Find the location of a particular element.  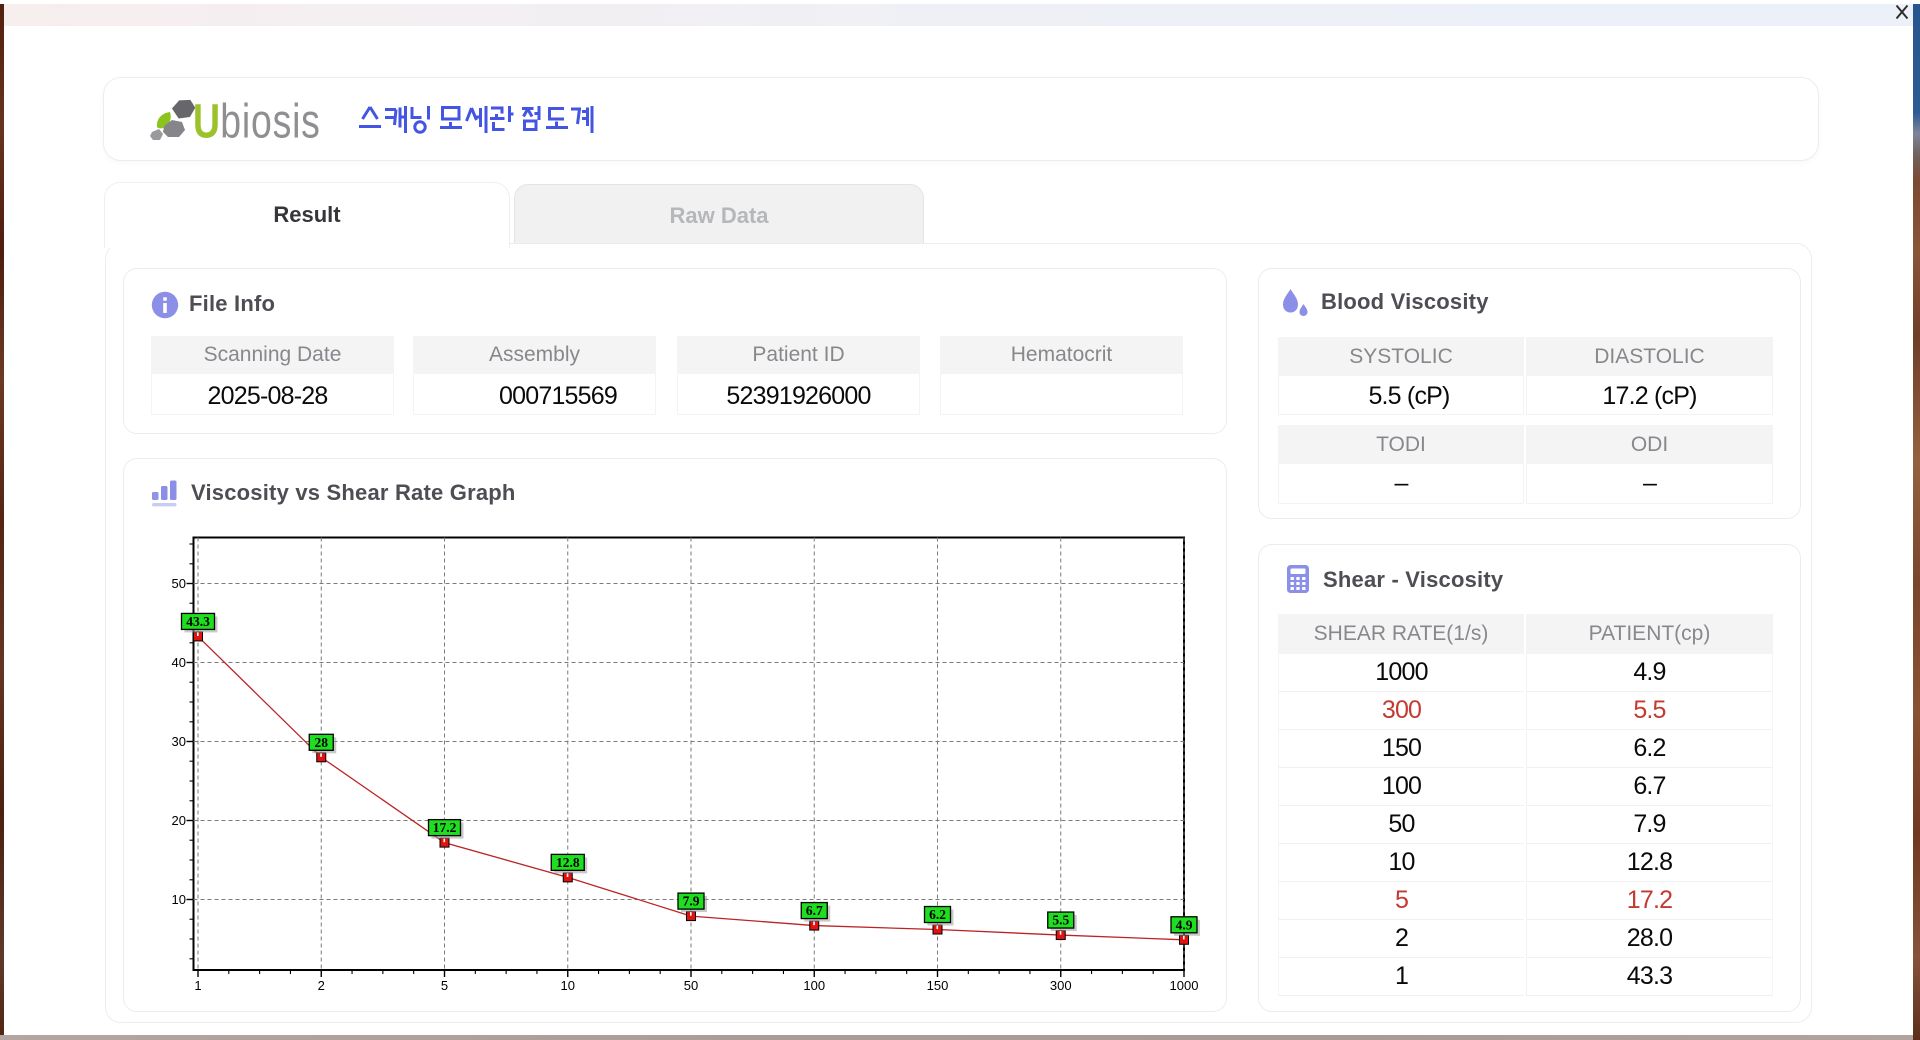

svg-text: 7.9 is located at coordinates (691, 901).